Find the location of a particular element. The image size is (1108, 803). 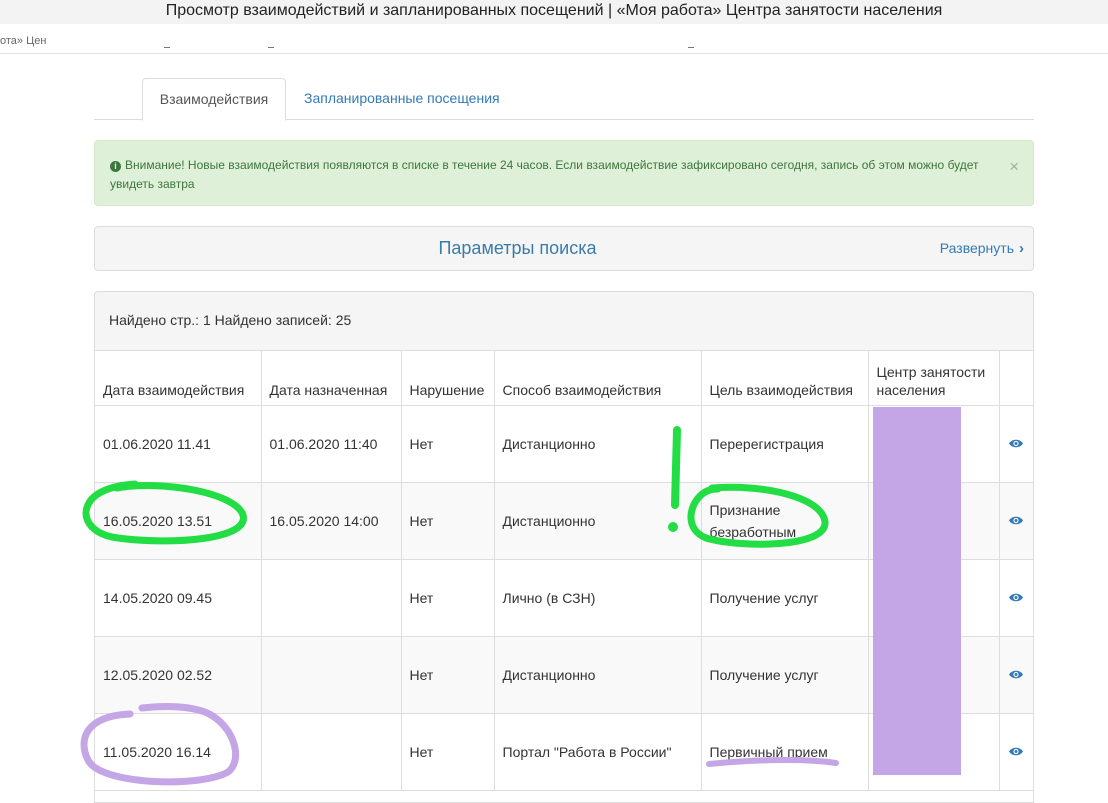

chevron-right-icon: › is located at coordinates (1021, 248).